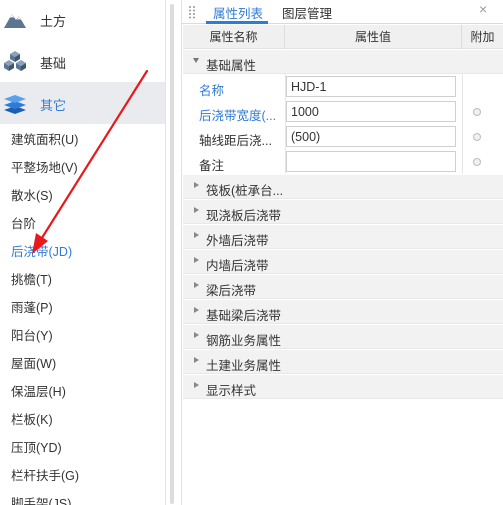  I want to click on list-item: 阳台(Y), so click(32, 334).